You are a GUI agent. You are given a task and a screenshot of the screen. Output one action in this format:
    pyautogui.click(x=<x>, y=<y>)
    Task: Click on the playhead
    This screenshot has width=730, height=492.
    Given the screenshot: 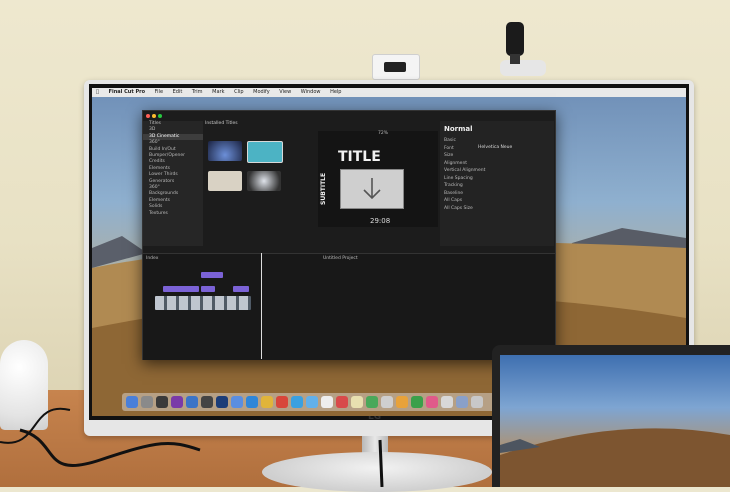 What is the action you would take?
    pyautogui.click(x=261, y=306)
    